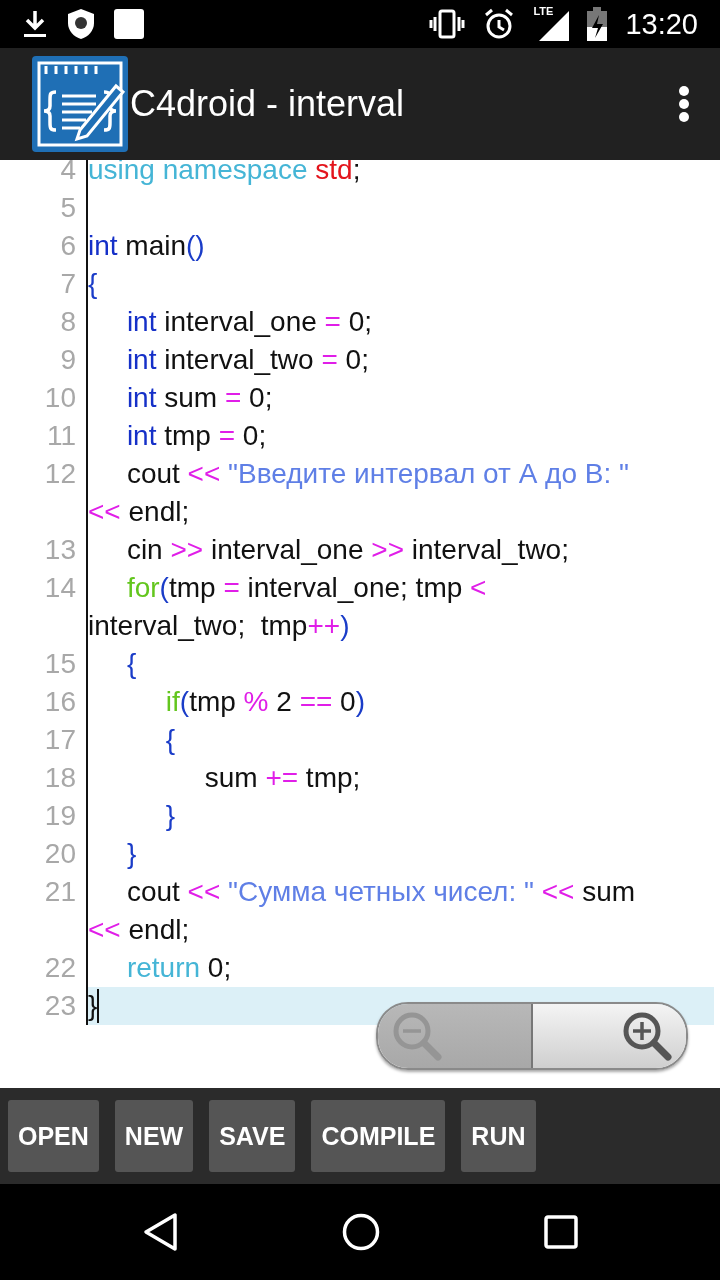 This screenshot has width=720, height=1280. I want to click on menu-icon, so click(684, 104).